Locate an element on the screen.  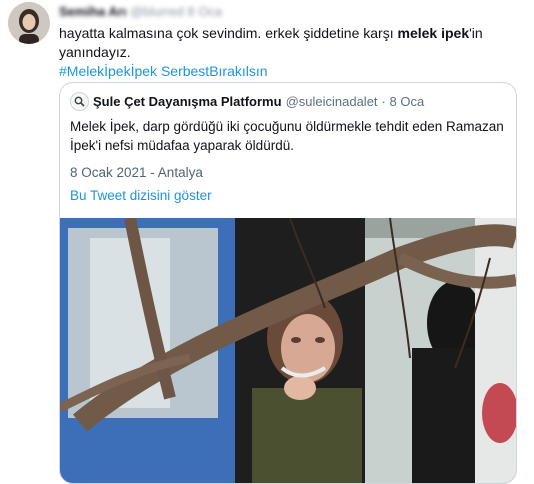
quoted-tweet-date: 8 Ocak 2021 - Antalya is located at coordinates (136, 172).